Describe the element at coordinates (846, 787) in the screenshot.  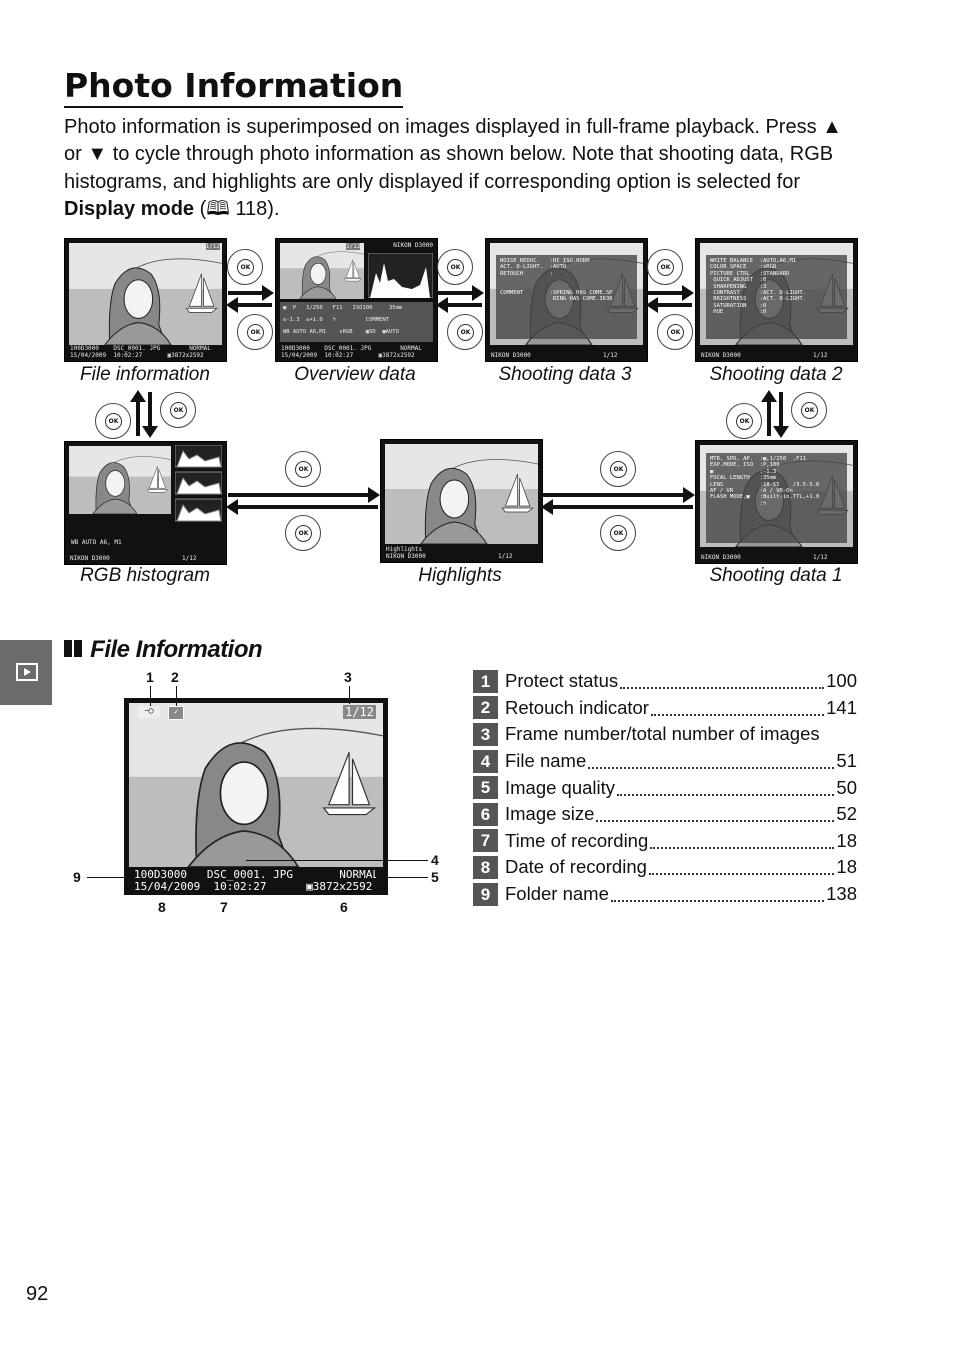
I see `item-page: 50` at that location.